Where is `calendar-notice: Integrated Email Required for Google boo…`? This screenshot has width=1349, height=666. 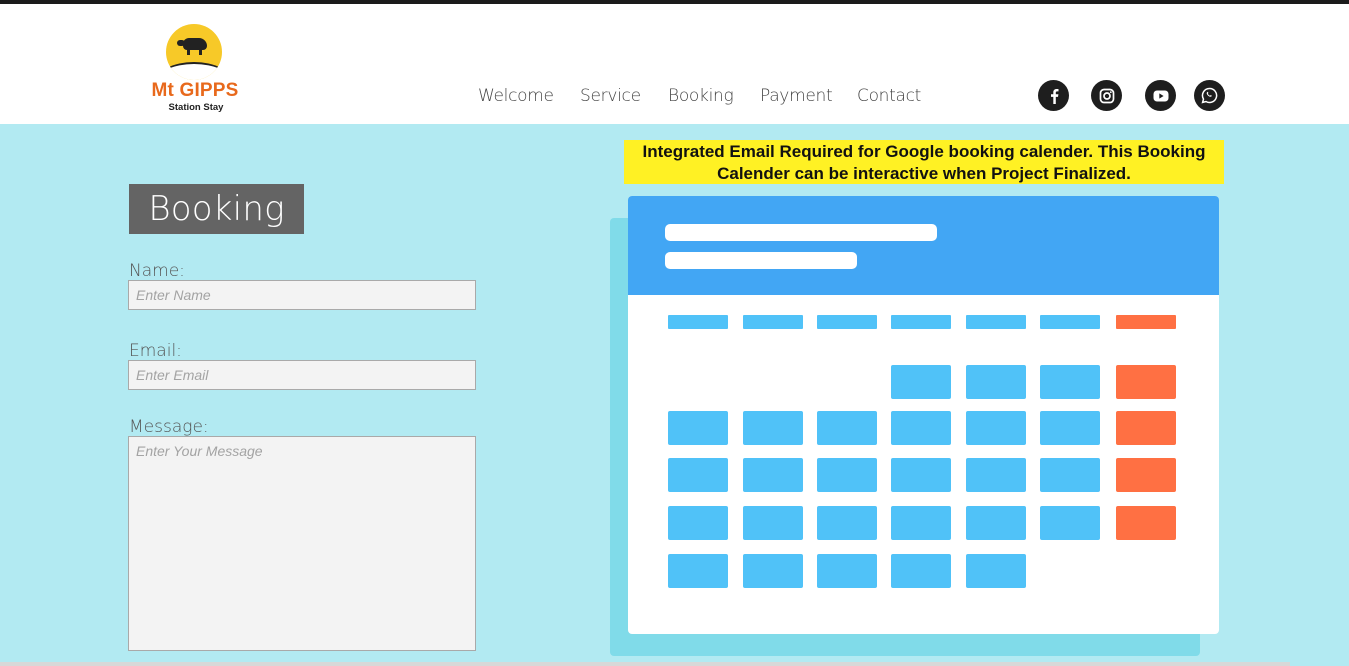 calendar-notice: Integrated Email Required for Google boo… is located at coordinates (924, 162).